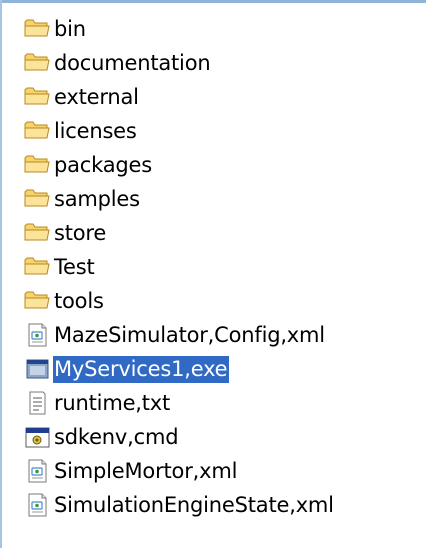 The image size is (426, 548). Describe the element at coordinates (179, 165) in the screenshot. I see `list-item-folder-packages: packages` at that location.